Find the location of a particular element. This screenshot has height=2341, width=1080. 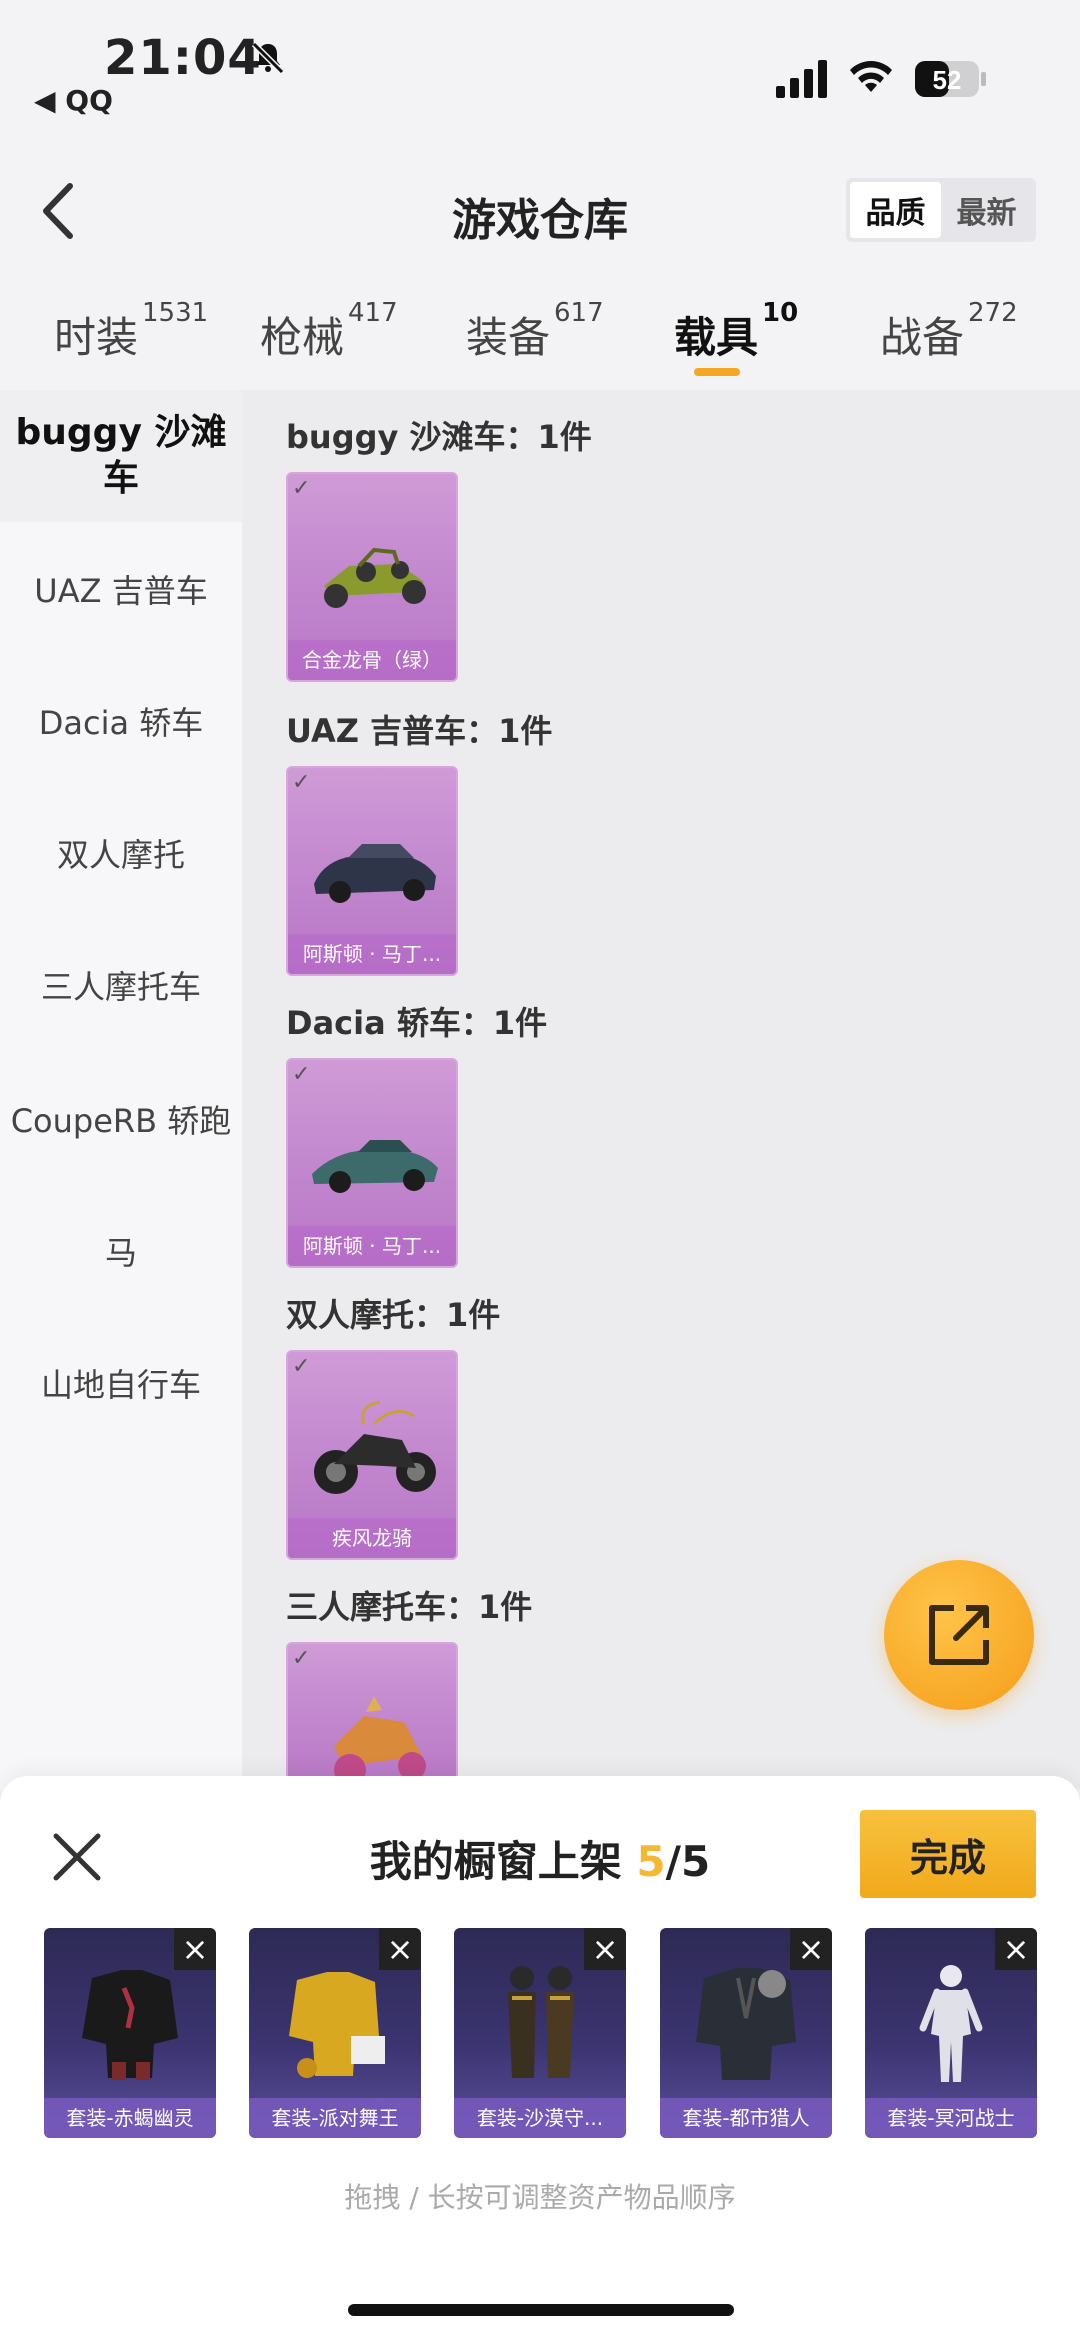

vehicle-card-buggy: ✓ 合金龙骨（绿） is located at coordinates (372, 577).